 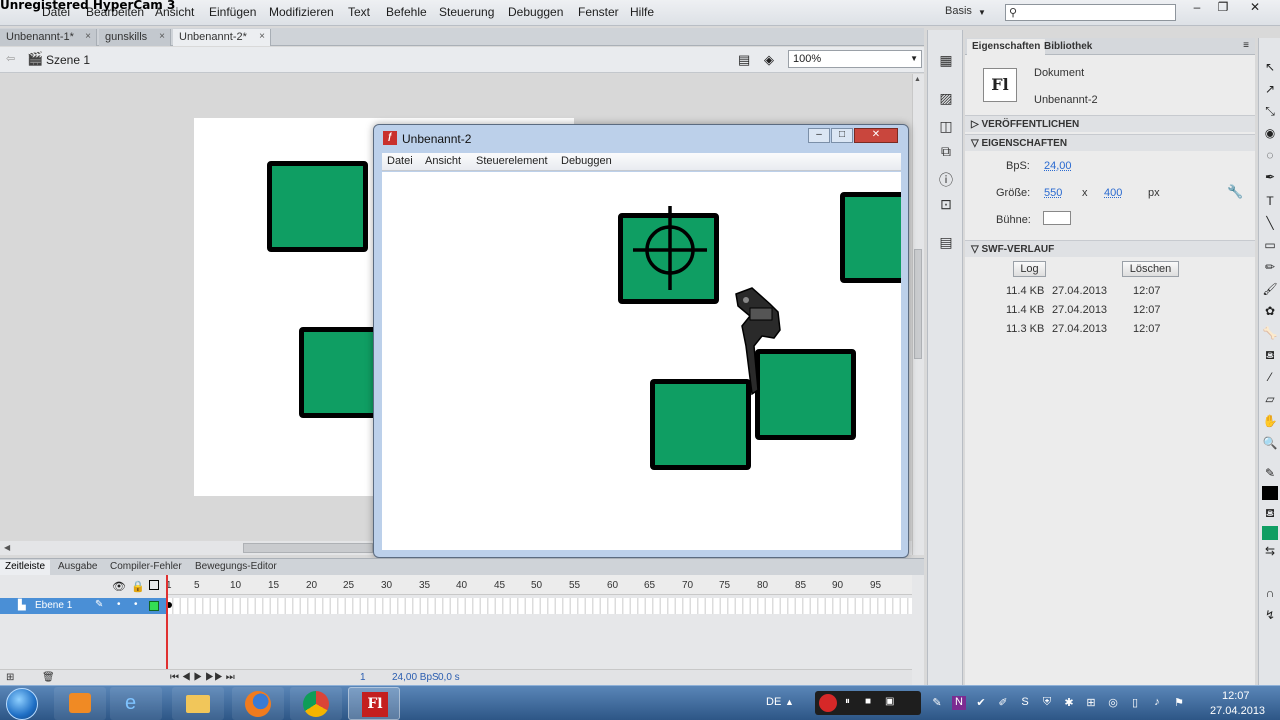 What do you see at coordinates (443, 161) in the screenshot?
I see `swf-menu-ansicht: Ansicht` at bounding box center [443, 161].